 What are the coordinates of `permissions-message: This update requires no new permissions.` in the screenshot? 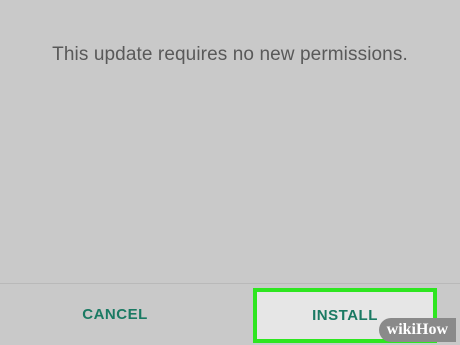 It's located at (230, 54).